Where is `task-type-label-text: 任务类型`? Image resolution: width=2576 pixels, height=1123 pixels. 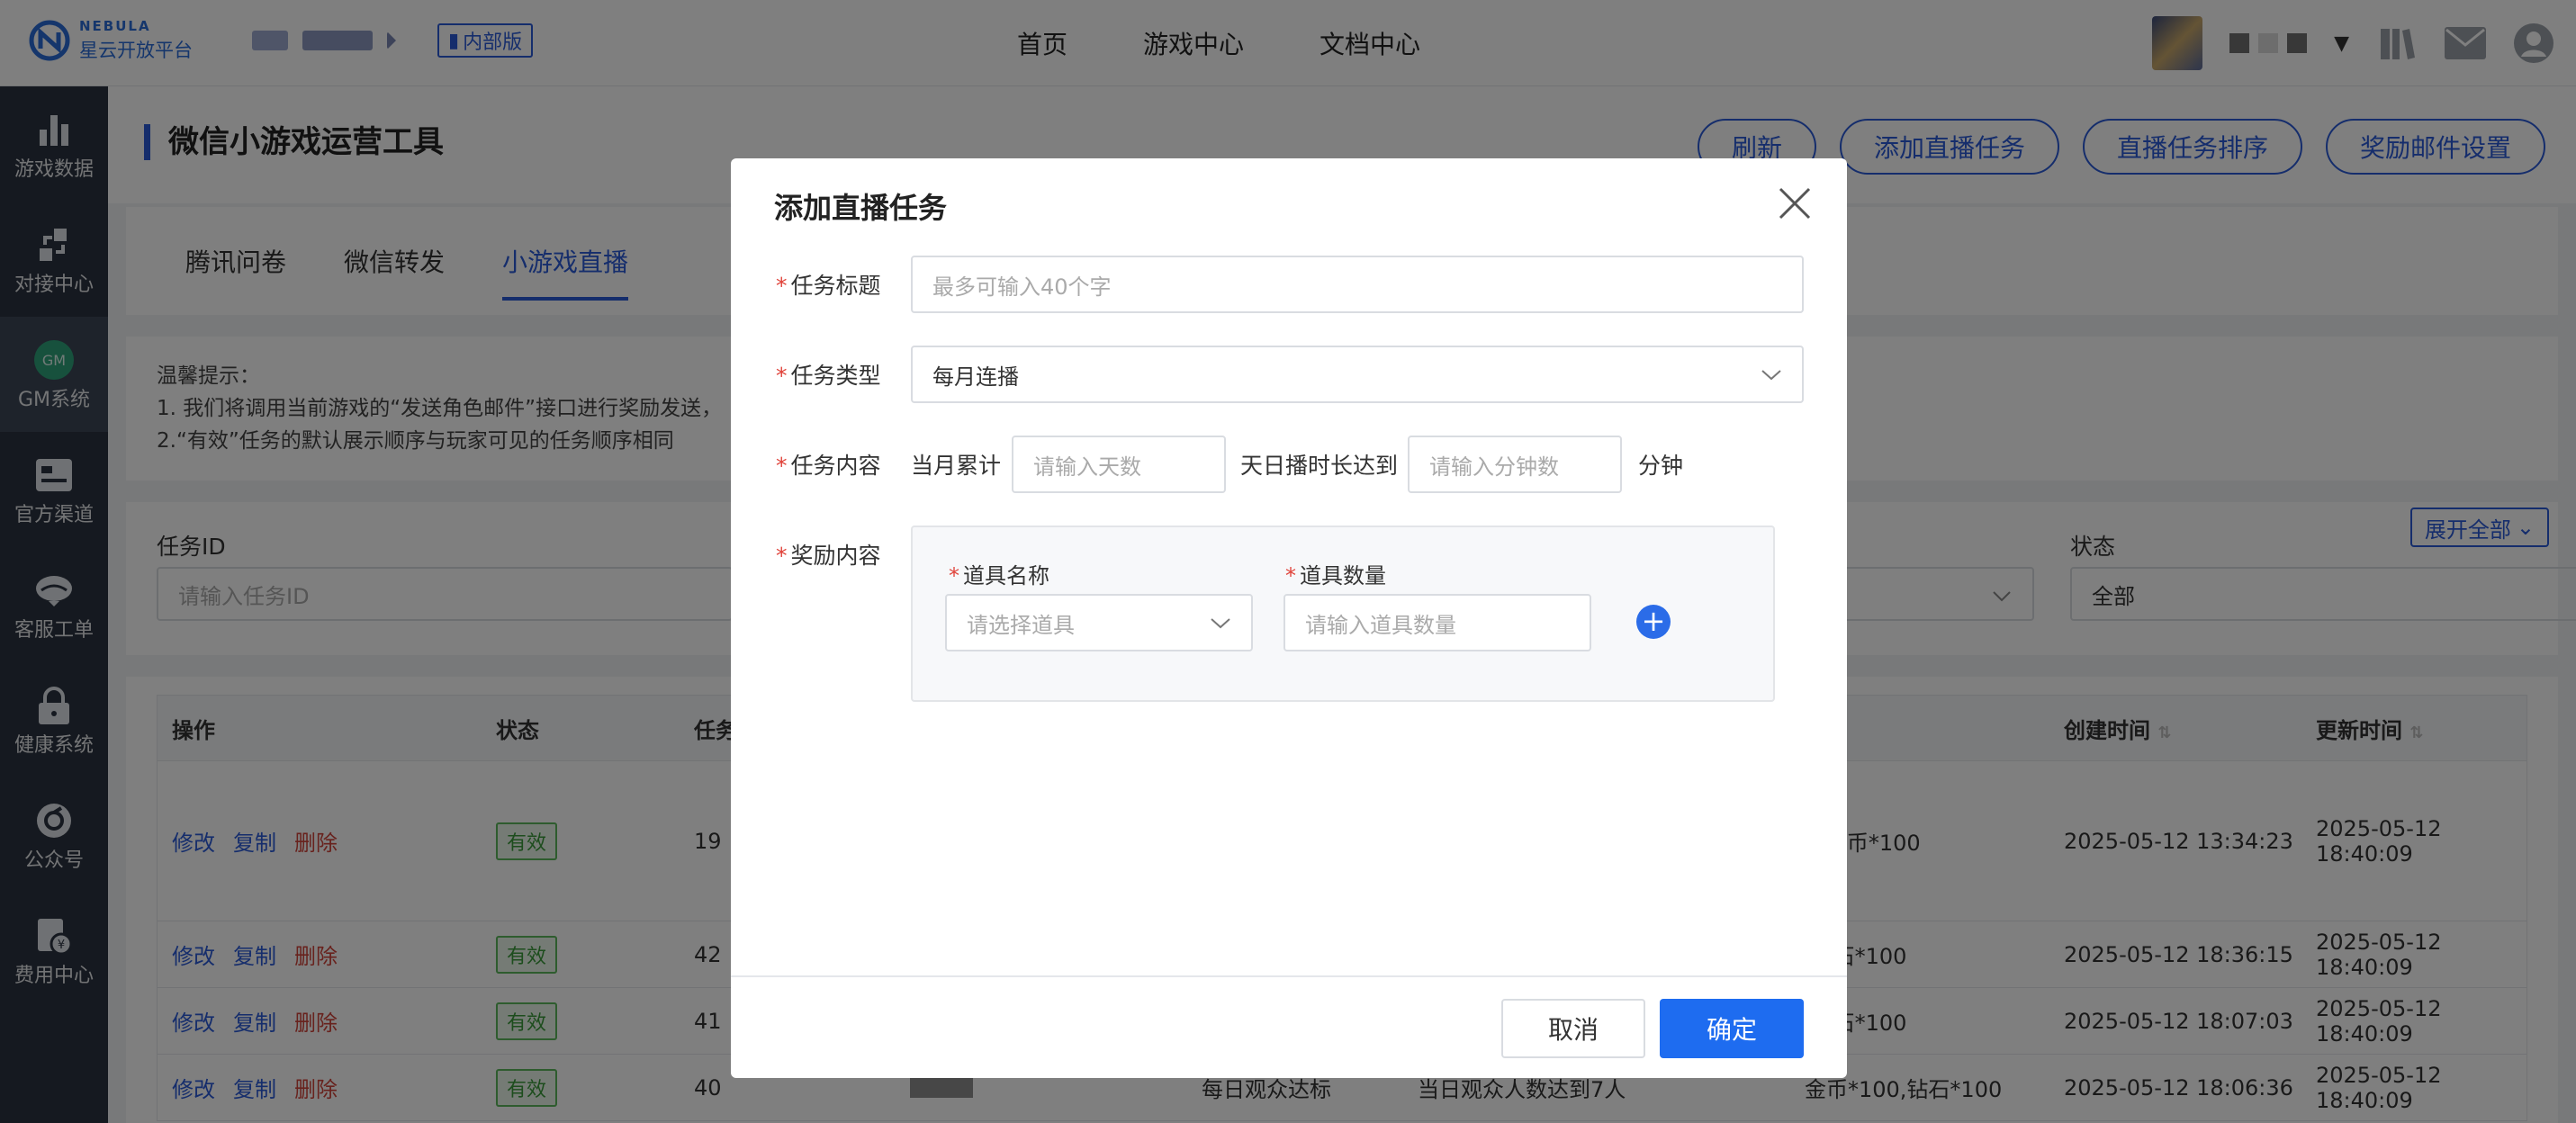 task-type-label-text: 任务类型 is located at coordinates (835, 376).